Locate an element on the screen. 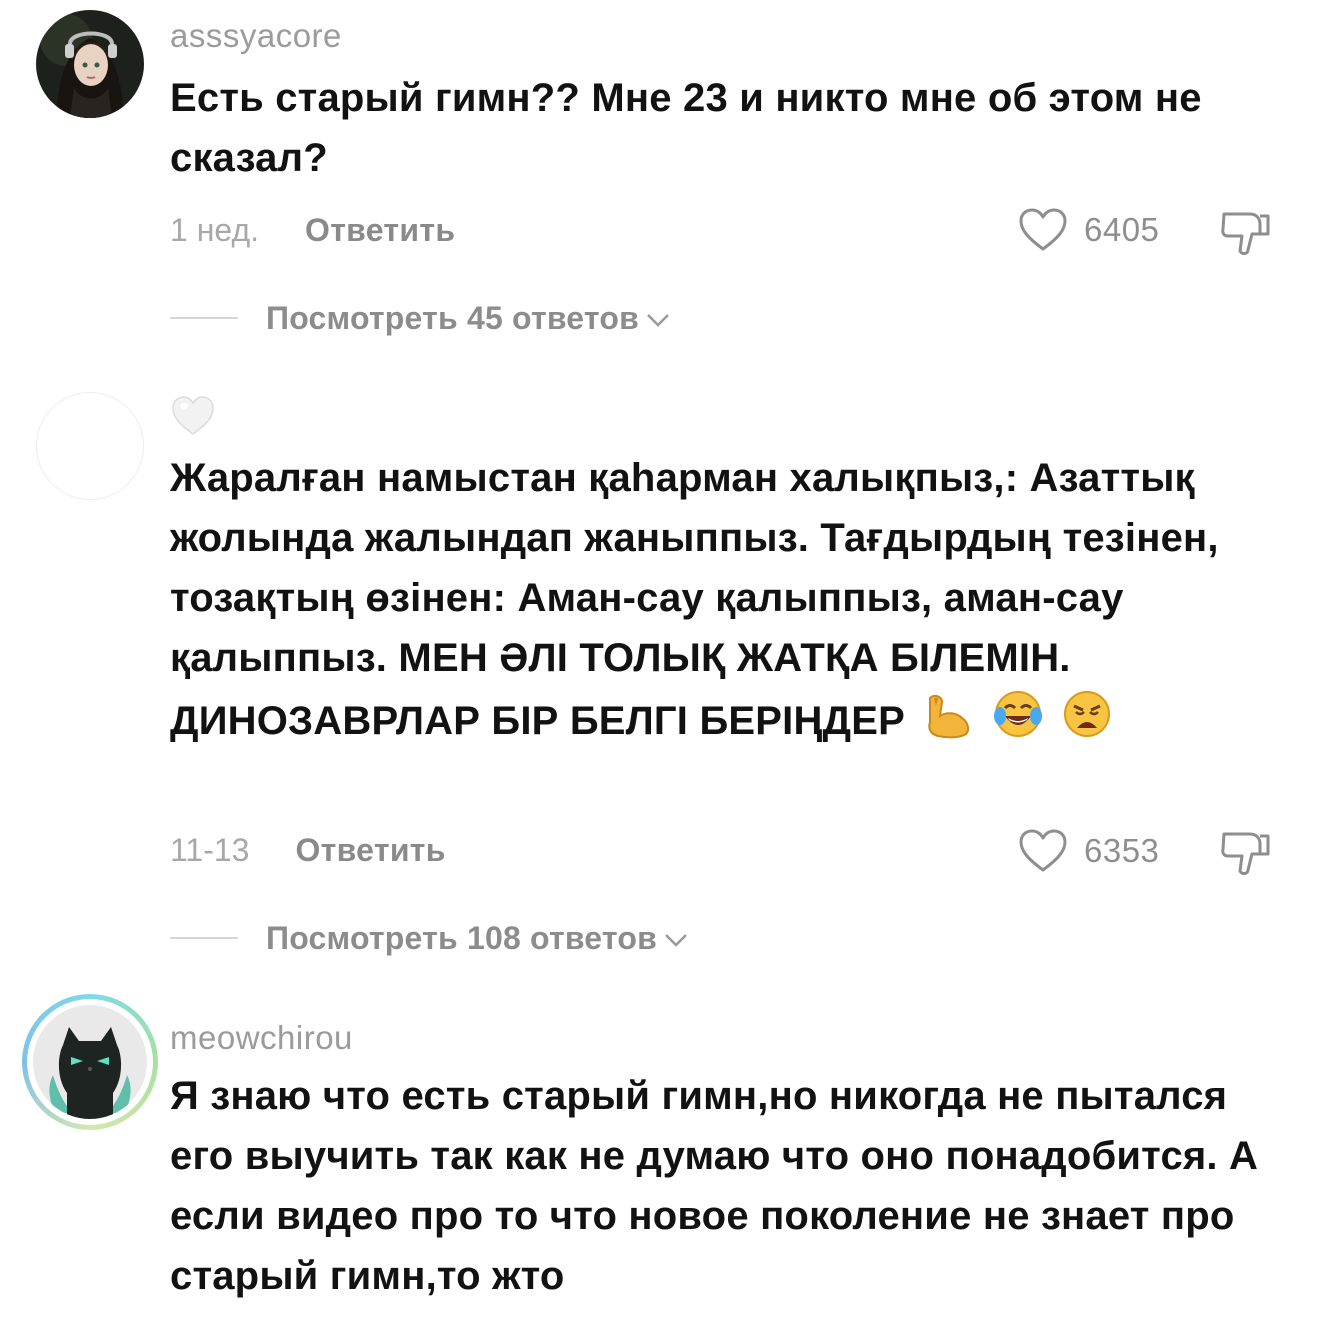  view-replies-label: Посмотреть 45 ответов is located at coordinates (452, 317).